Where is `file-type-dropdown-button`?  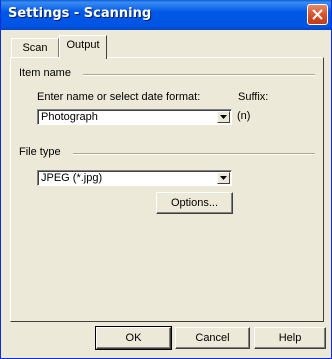
file-type-dropdown-button is located at coordinates (223, 178).